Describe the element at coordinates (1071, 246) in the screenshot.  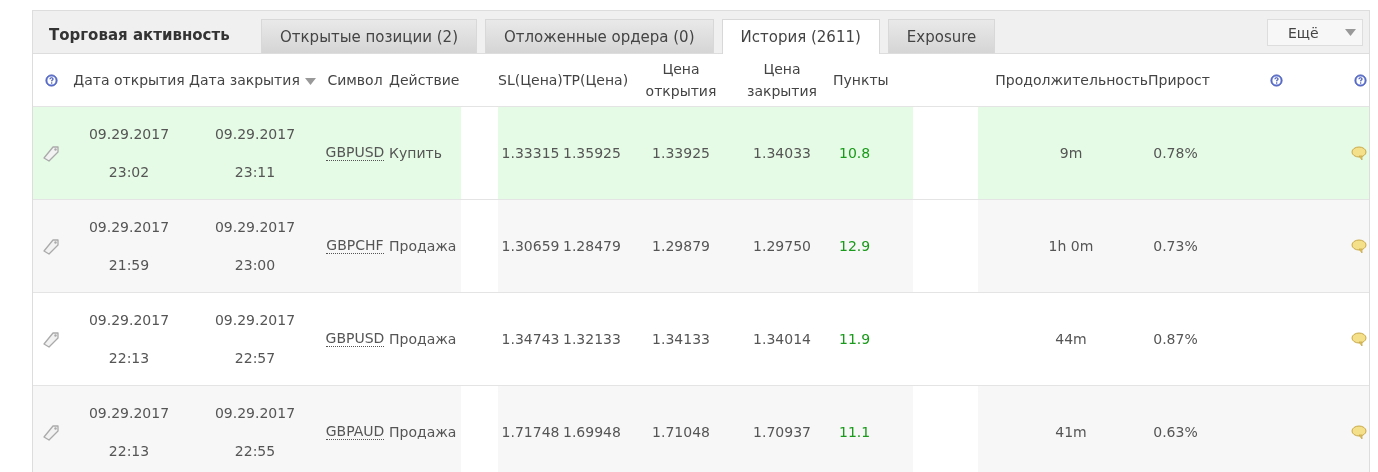
I see `table-cell-text: 1h 0m` at that location.